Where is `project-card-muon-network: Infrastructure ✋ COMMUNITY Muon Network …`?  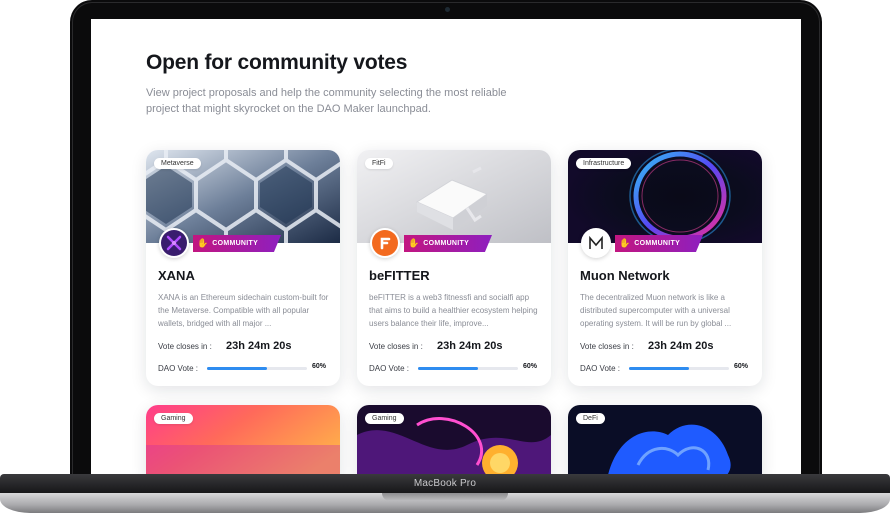
project-card-muon-network: Infrastructure ✋ COMMUNITY Muon Network … is located at coordinates (665, 268).